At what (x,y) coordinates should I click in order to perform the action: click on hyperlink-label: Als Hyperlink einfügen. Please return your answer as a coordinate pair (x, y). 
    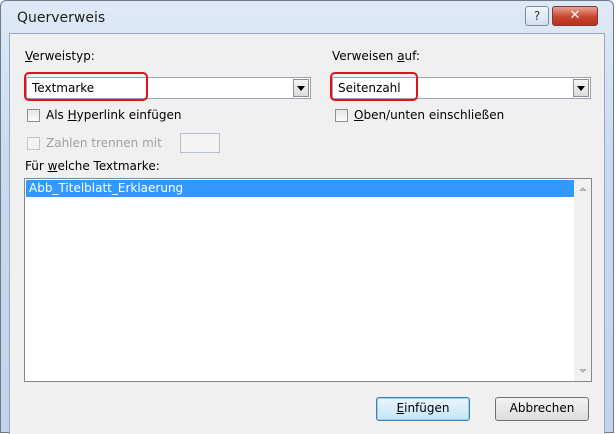
    Looking at the image, I should click on (113, 115).